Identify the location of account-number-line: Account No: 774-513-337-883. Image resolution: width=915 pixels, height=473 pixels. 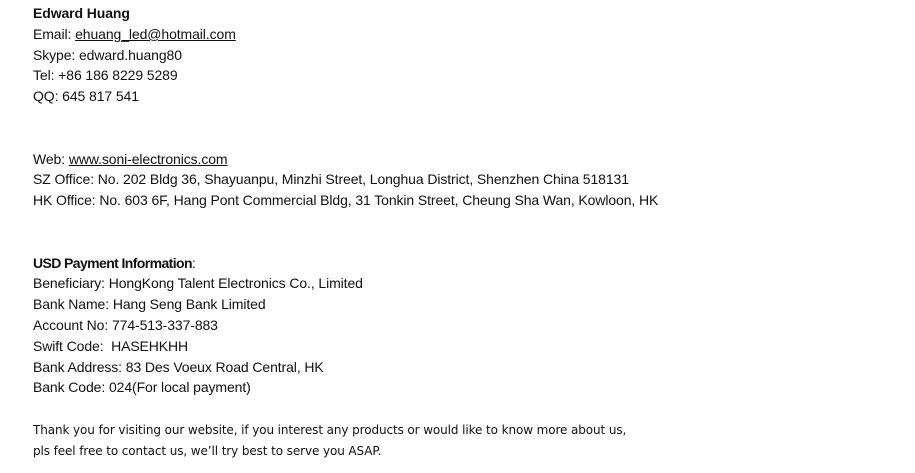
(125, 325).